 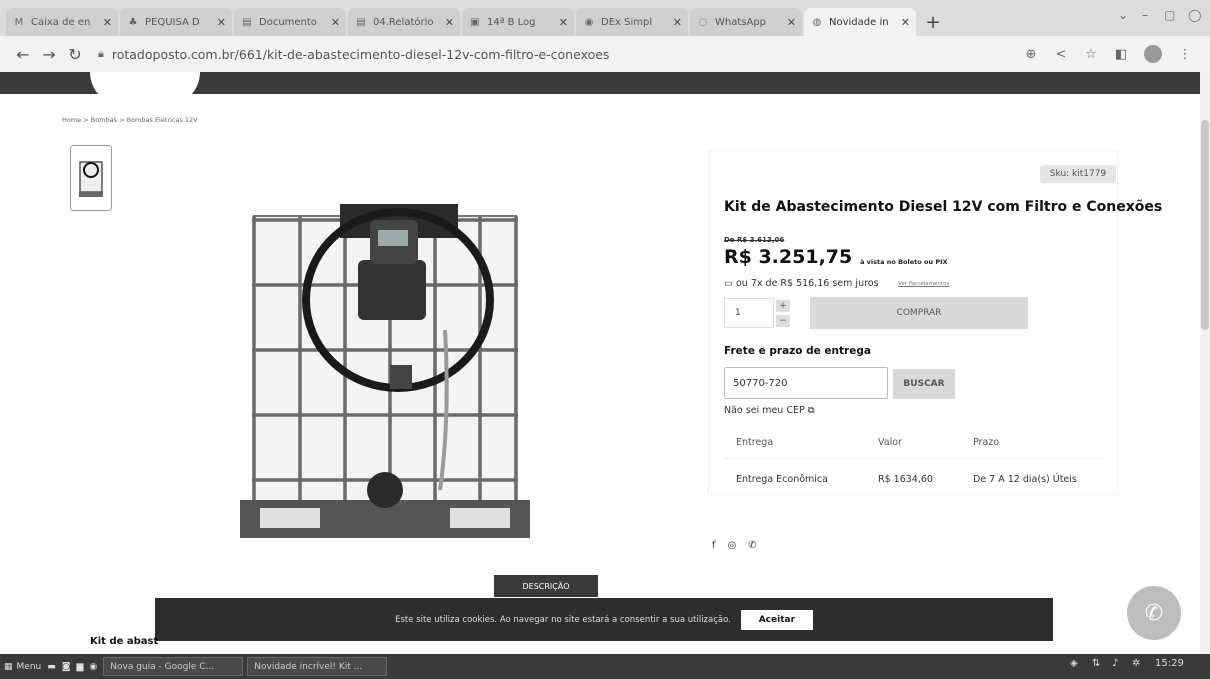 I want to click on share-icon: <, so click(x=1061, y=54).